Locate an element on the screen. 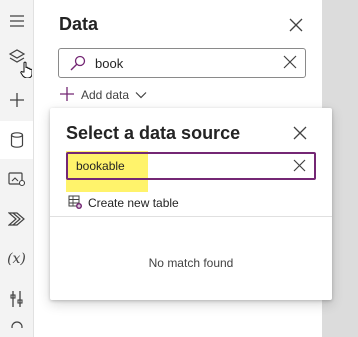  data-search-input: book is located at coordinates (182, 63).